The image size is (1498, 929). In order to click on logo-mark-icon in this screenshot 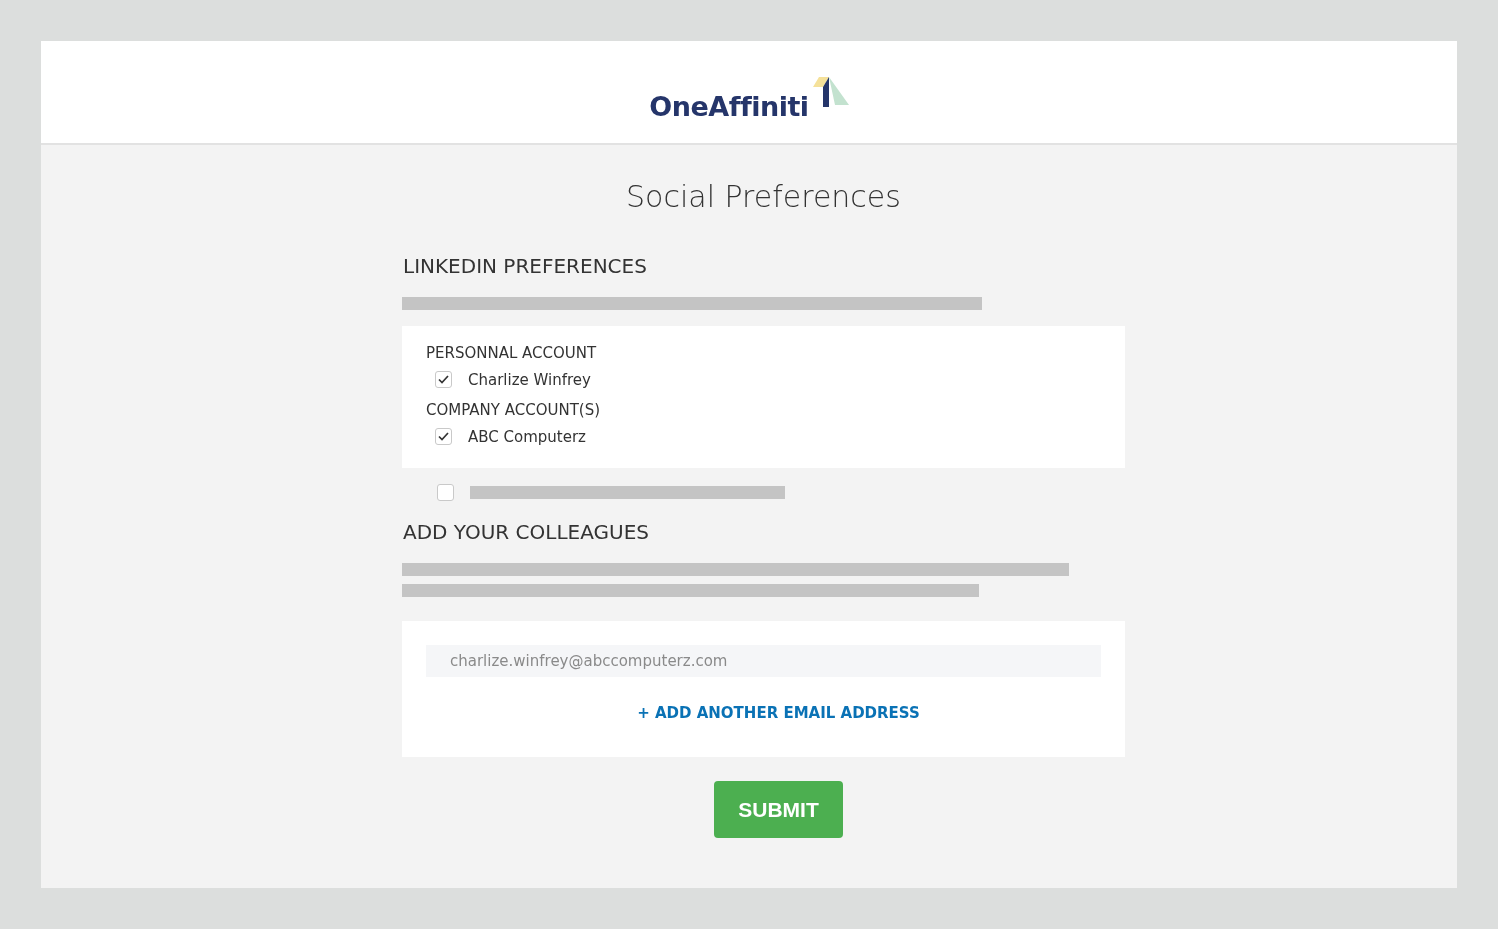, I will do `click(829, 92)`.